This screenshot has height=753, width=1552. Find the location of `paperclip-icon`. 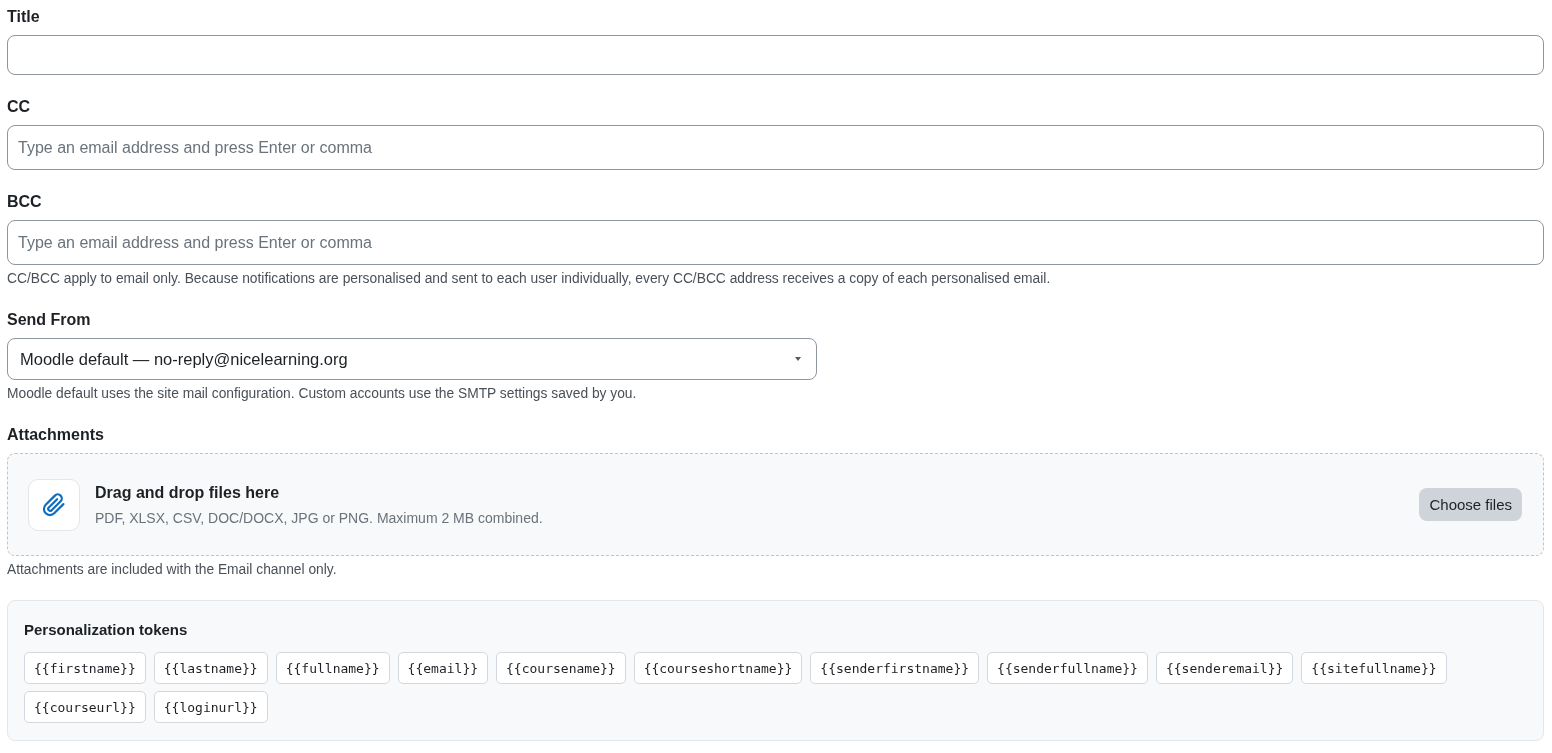

paperclip-icon is located at coordinates (54, 504).